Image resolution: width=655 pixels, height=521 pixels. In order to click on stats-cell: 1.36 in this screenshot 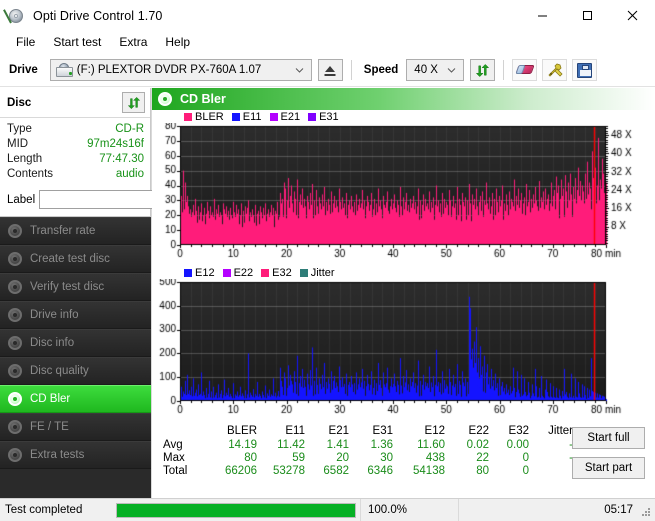, I will do `click(381, 445)`.